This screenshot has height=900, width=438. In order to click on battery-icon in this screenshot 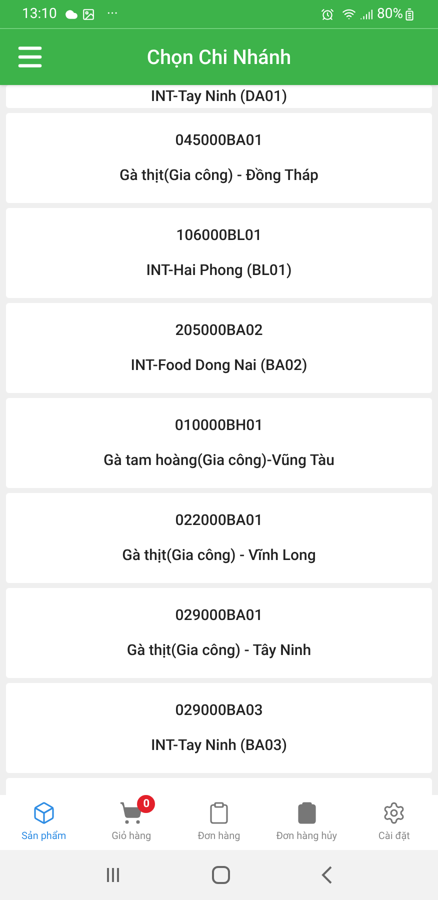, I will do `click(409, 14)`.